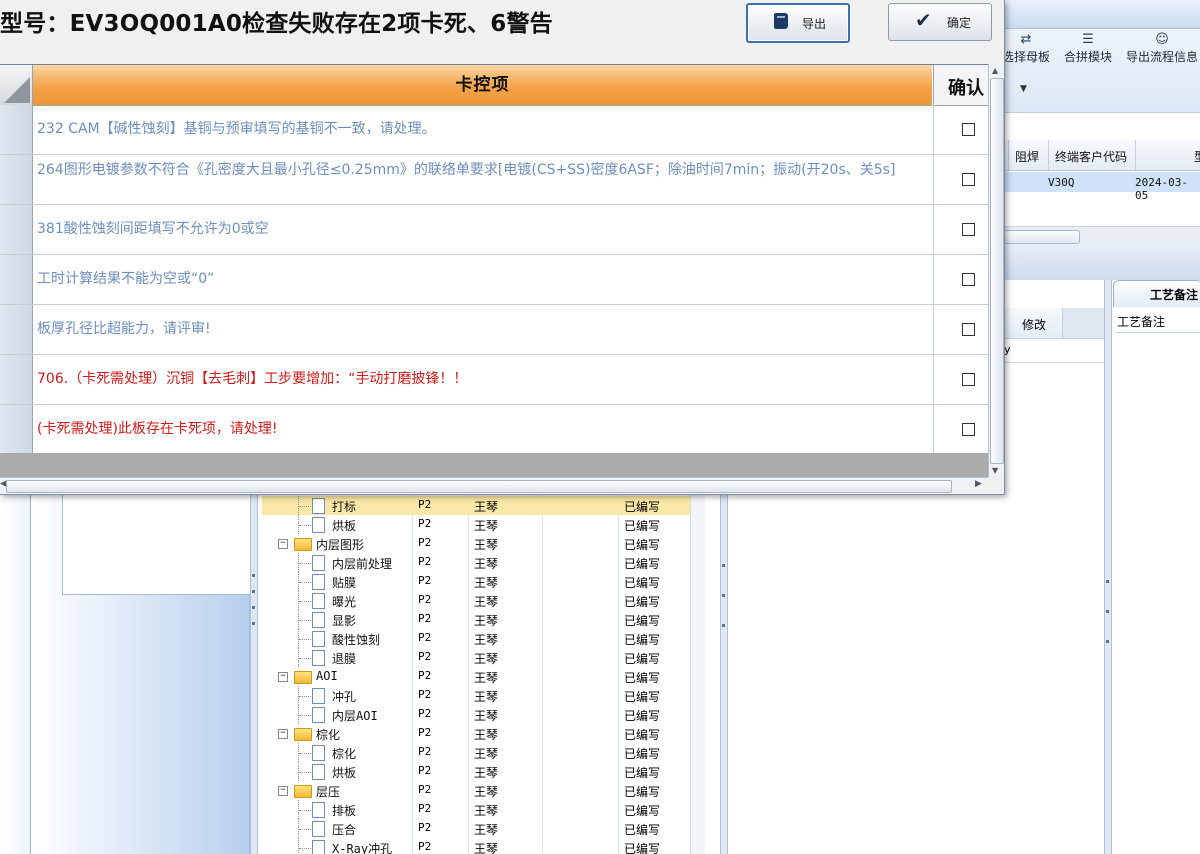  Describe the element at coordinates (494, 330) in the screenshot. I see `check-item-row: 板厚孔径比超能力，请评审!` at that location.